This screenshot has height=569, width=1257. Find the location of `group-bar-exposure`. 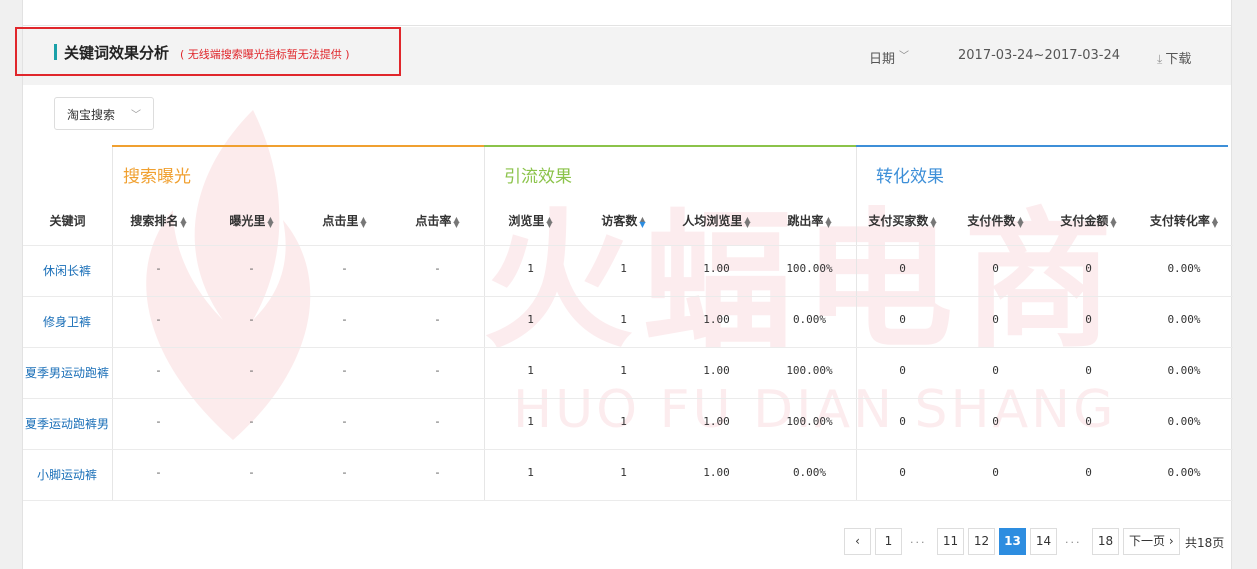

group-bar-exposure is located at coordinates (298, 146).